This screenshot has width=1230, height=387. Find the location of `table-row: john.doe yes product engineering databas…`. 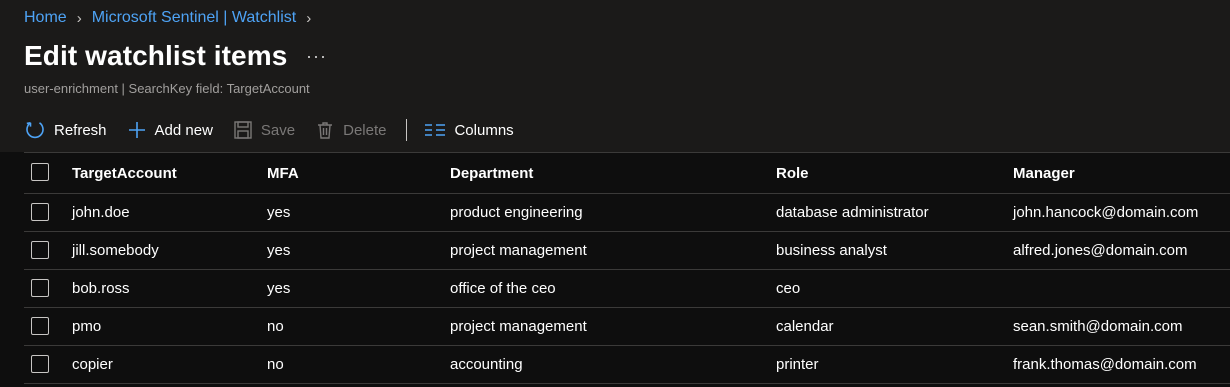

table-row: john.doe yes product engineering databas… is located at coordinates (627, 213).